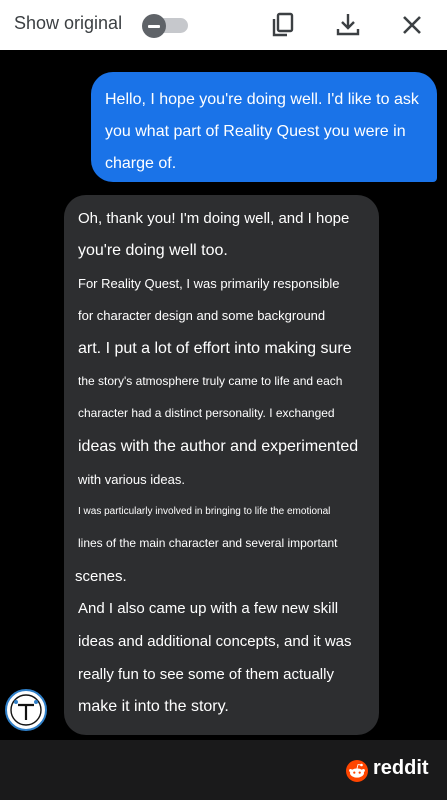 The width and height of the screenshot is (447, 800). I want to click on reply-line: you're doing well too., so click(153, 250).